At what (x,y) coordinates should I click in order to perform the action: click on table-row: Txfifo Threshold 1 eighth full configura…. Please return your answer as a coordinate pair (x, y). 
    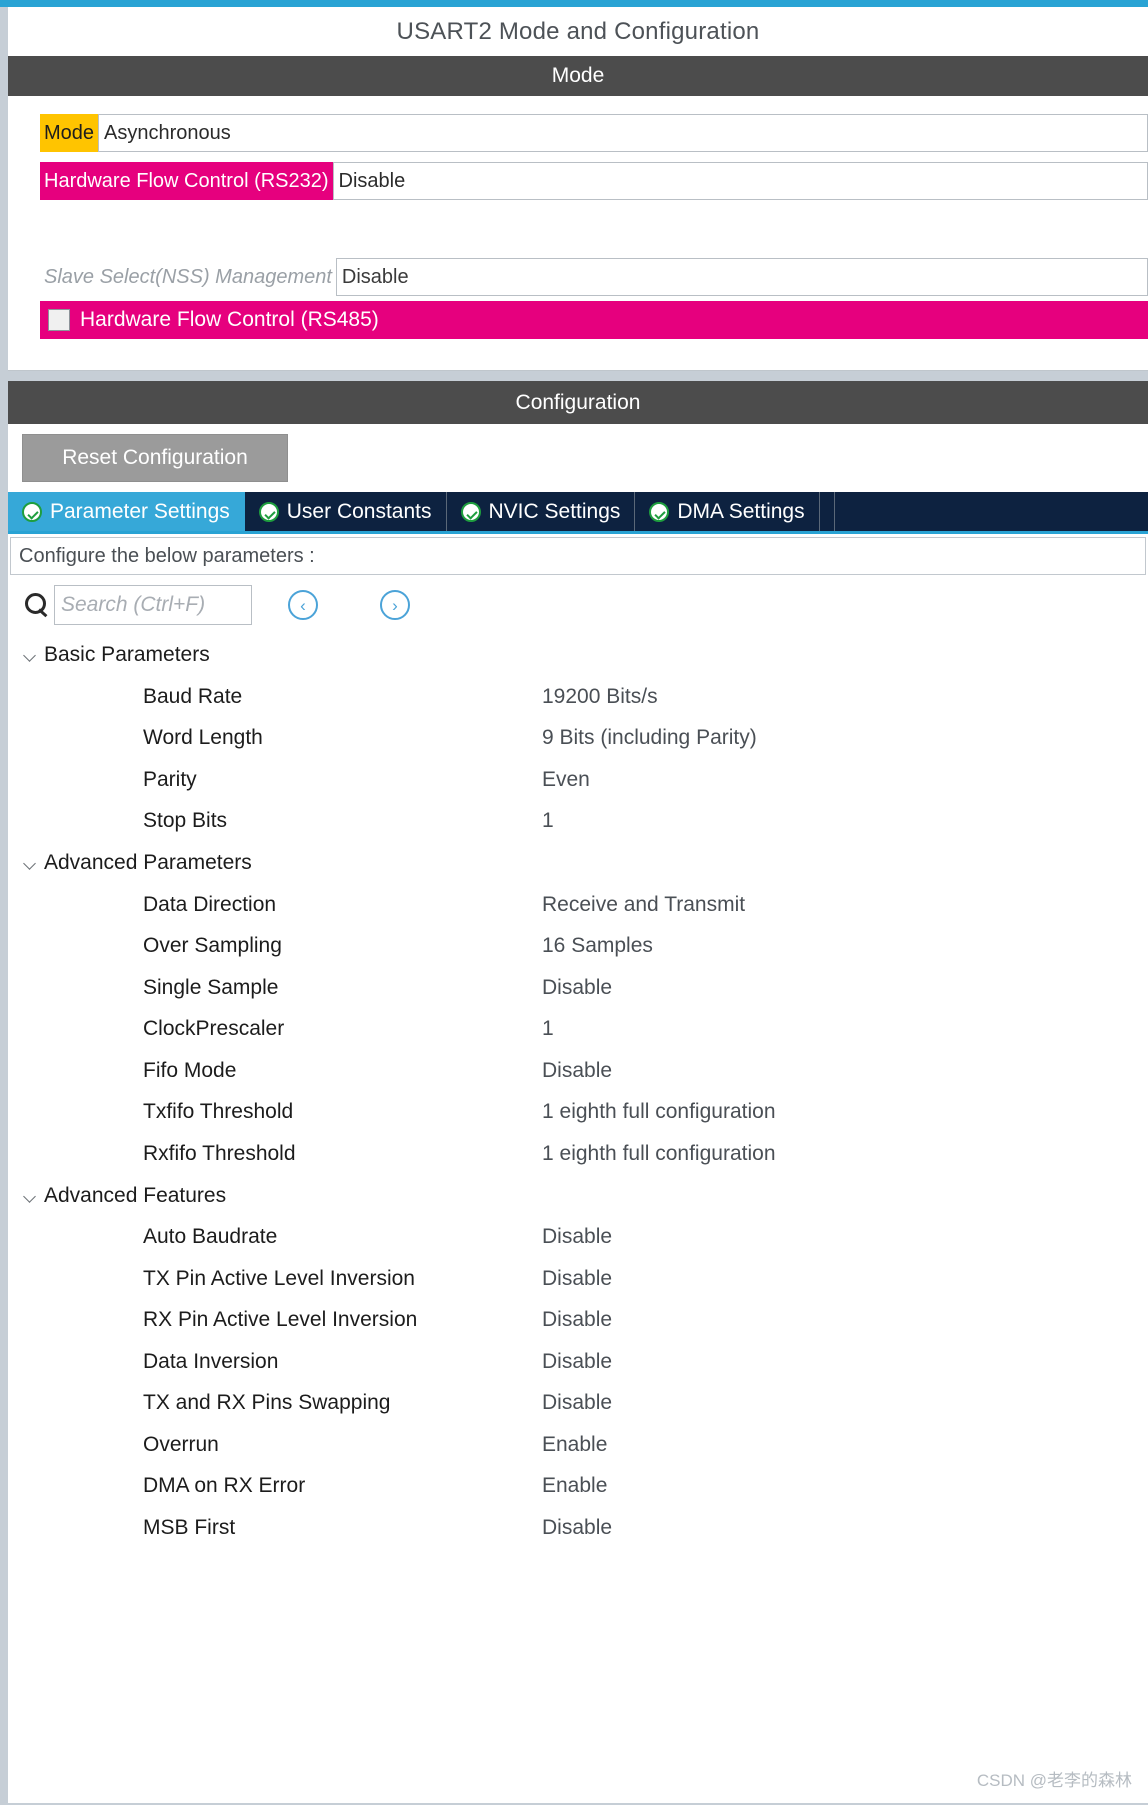
    Looking at the image, I should click on (578, 1113).